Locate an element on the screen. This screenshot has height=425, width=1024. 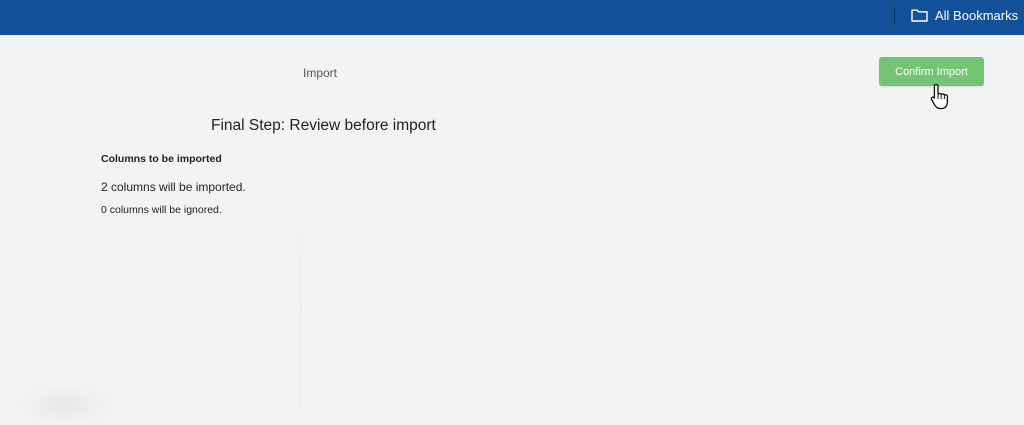
breadcrumb-import: Import is located at coordinates (320, 73).